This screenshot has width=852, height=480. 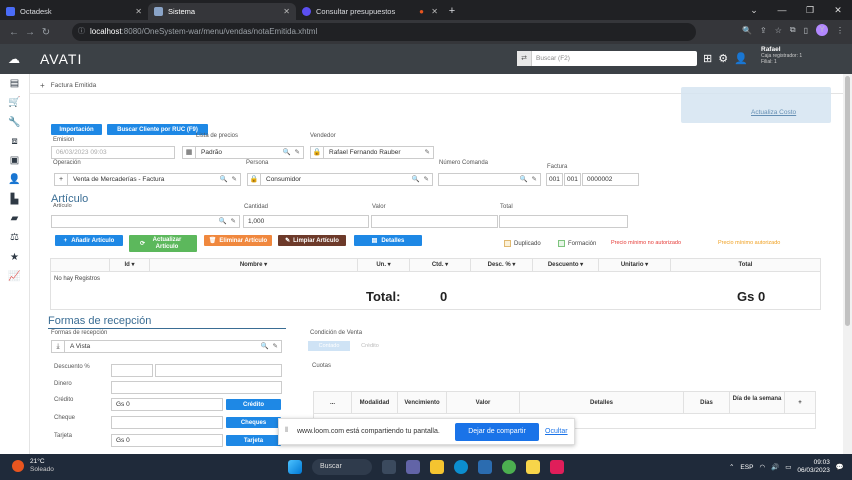 I want to click on col-unitario: Unitario ▾, so click(x=635, y=265).